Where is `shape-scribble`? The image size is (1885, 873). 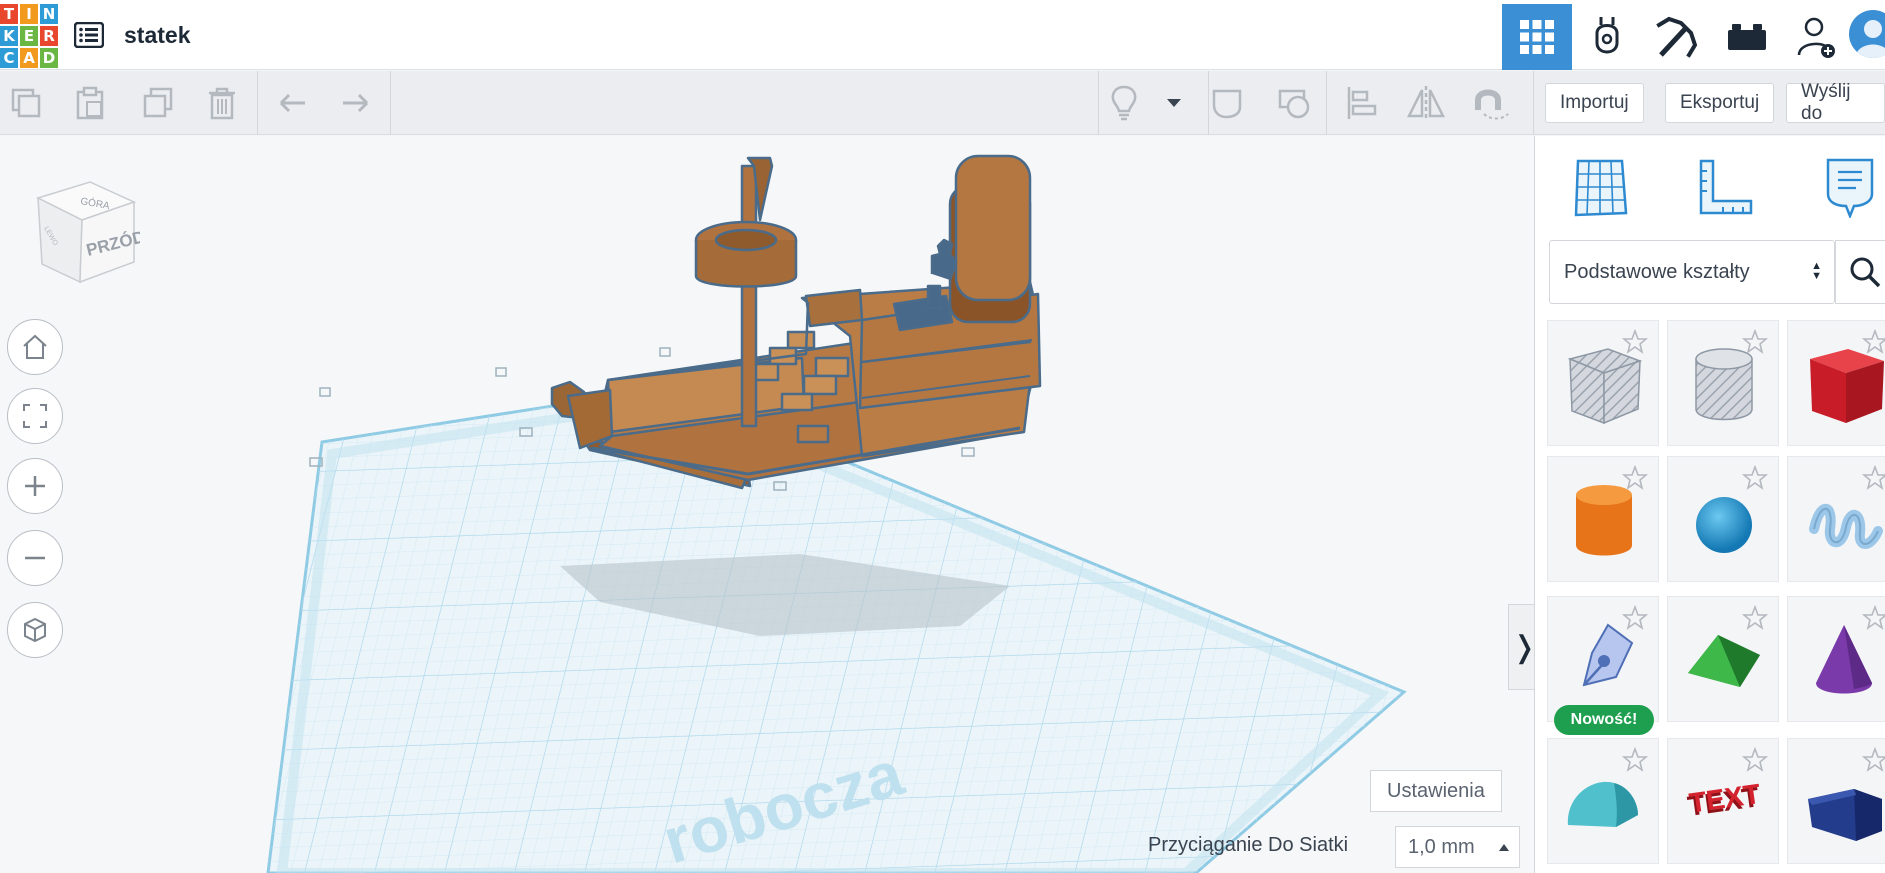
shape-scribble is located at coordinates (1836, 519).